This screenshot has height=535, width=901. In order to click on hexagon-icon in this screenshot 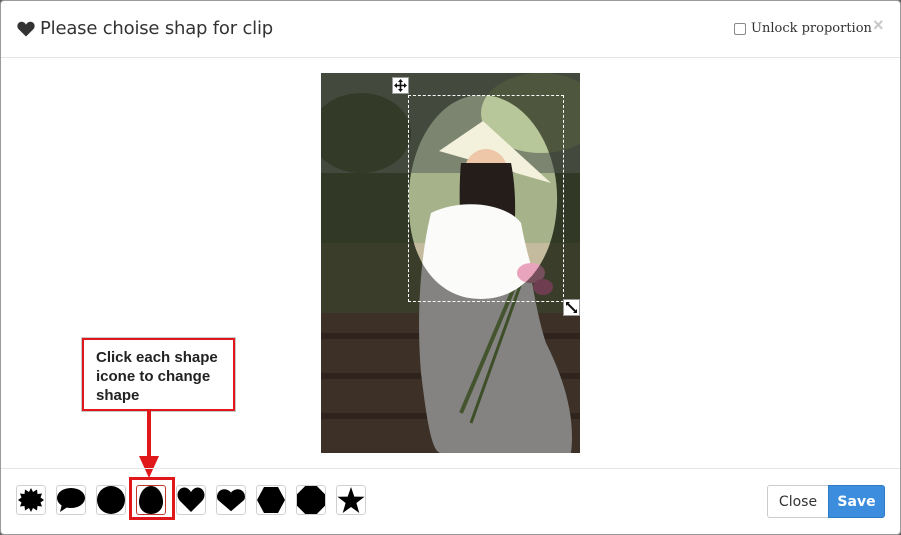, I will do `click(271, 500)`.